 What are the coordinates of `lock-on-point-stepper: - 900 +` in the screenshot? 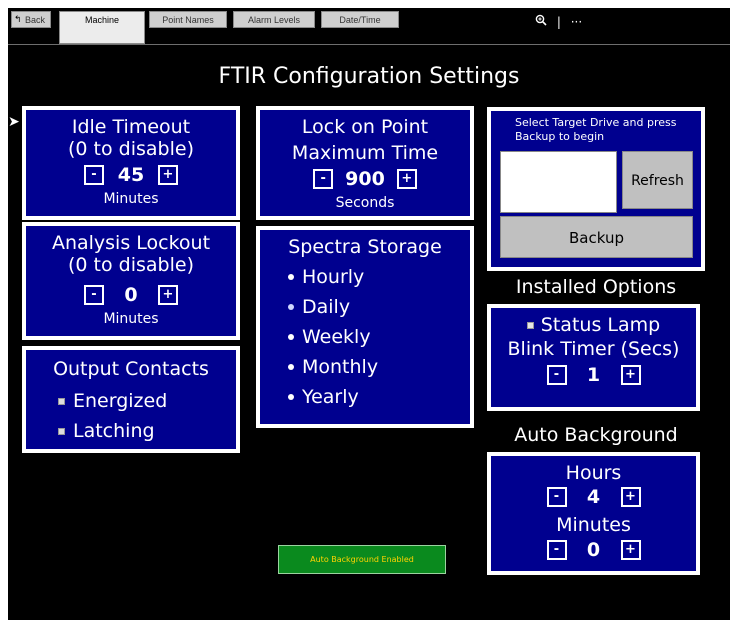 It's located at (365, 179).